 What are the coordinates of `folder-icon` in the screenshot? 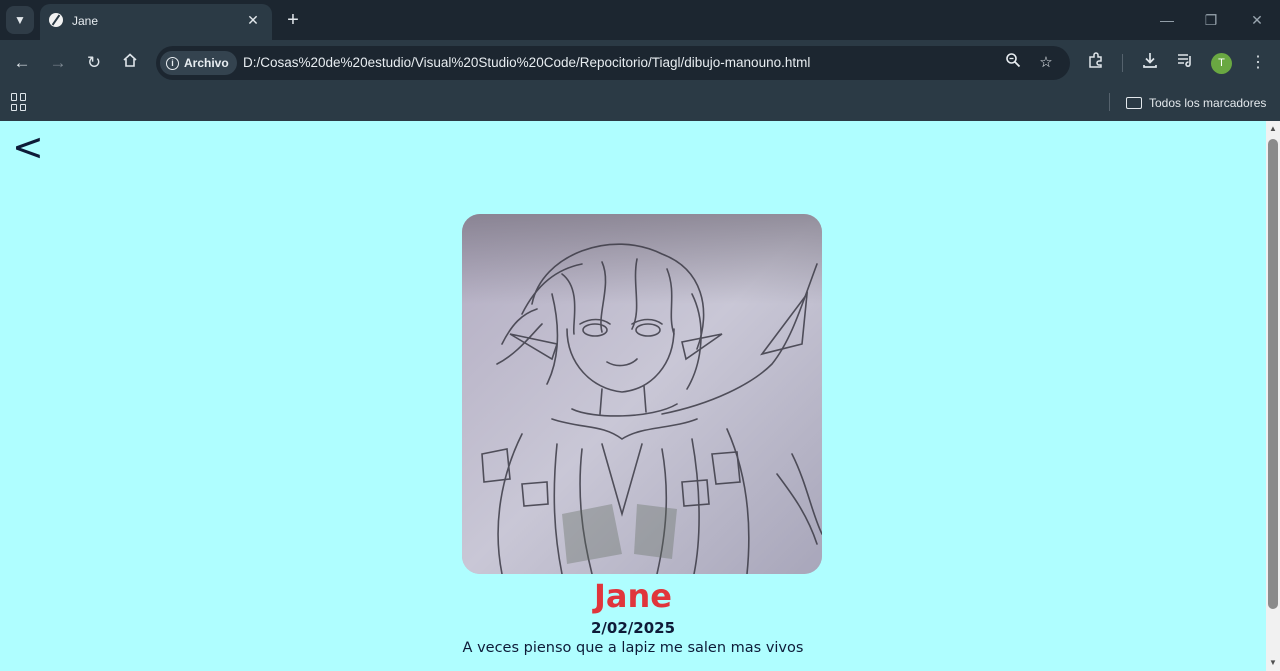 It's located at (1134, 103).